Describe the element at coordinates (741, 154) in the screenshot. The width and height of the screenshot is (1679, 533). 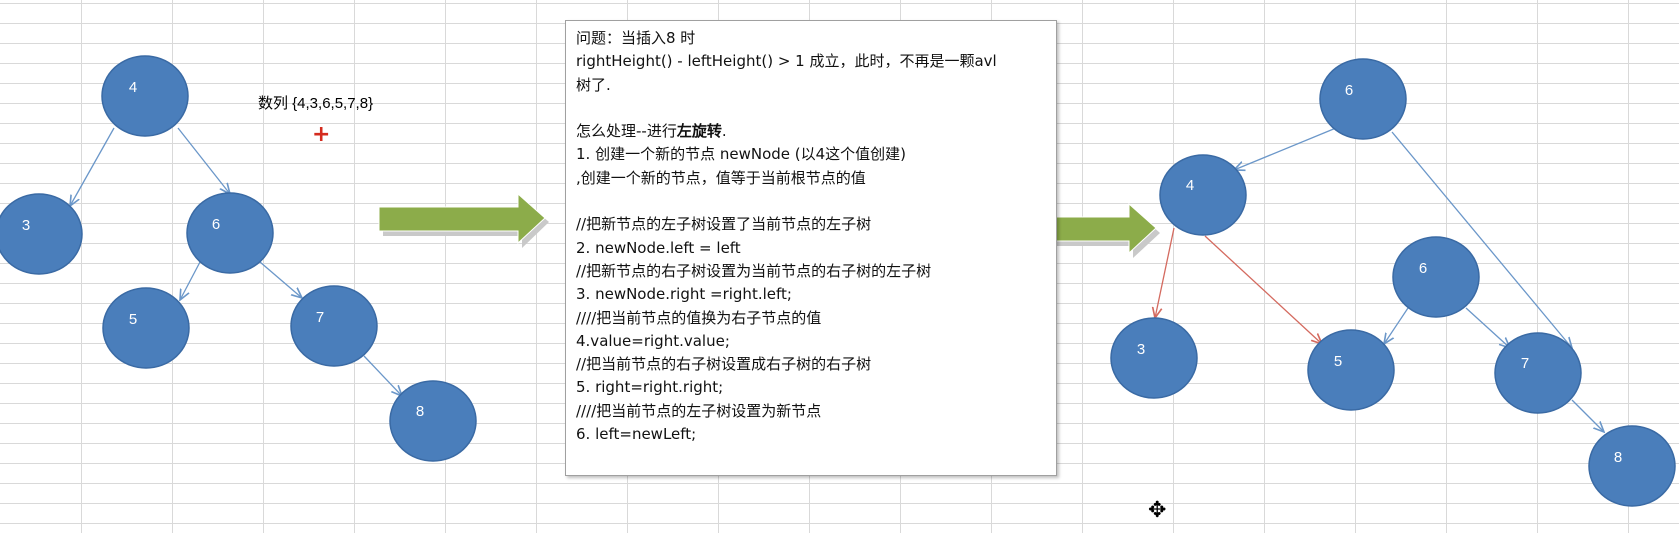
I see `text-line-6: 1. 创建一个新的节点 newNode (以4这个值创建)` at that location.